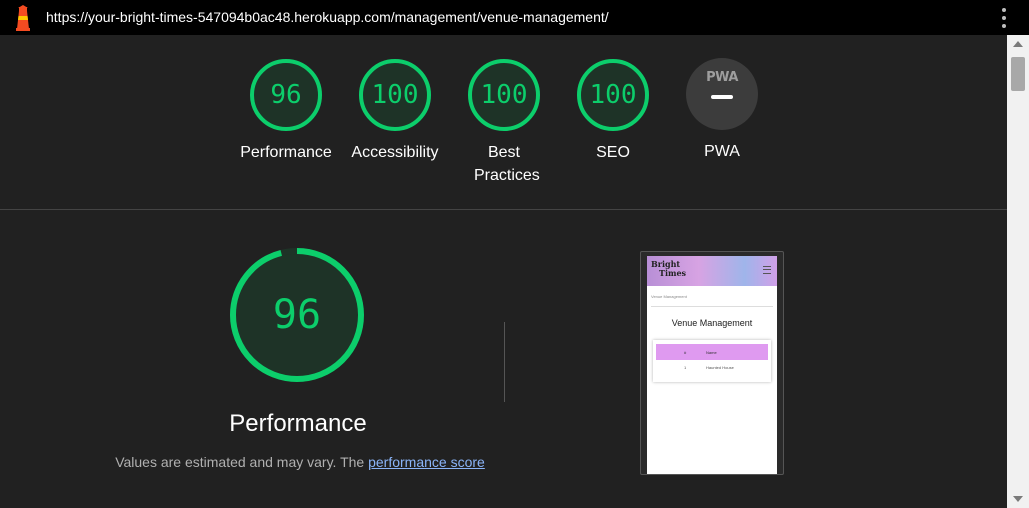  Describe the element at coordinates (712, 306) in the screenshot. I see `screenshot-divider` at that location.